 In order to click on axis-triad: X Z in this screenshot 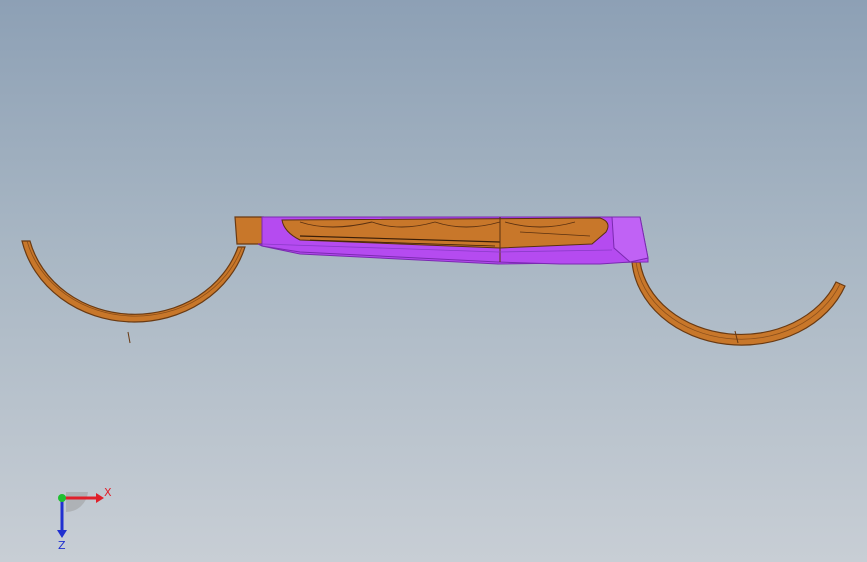, I will do `click(84, 518)`.